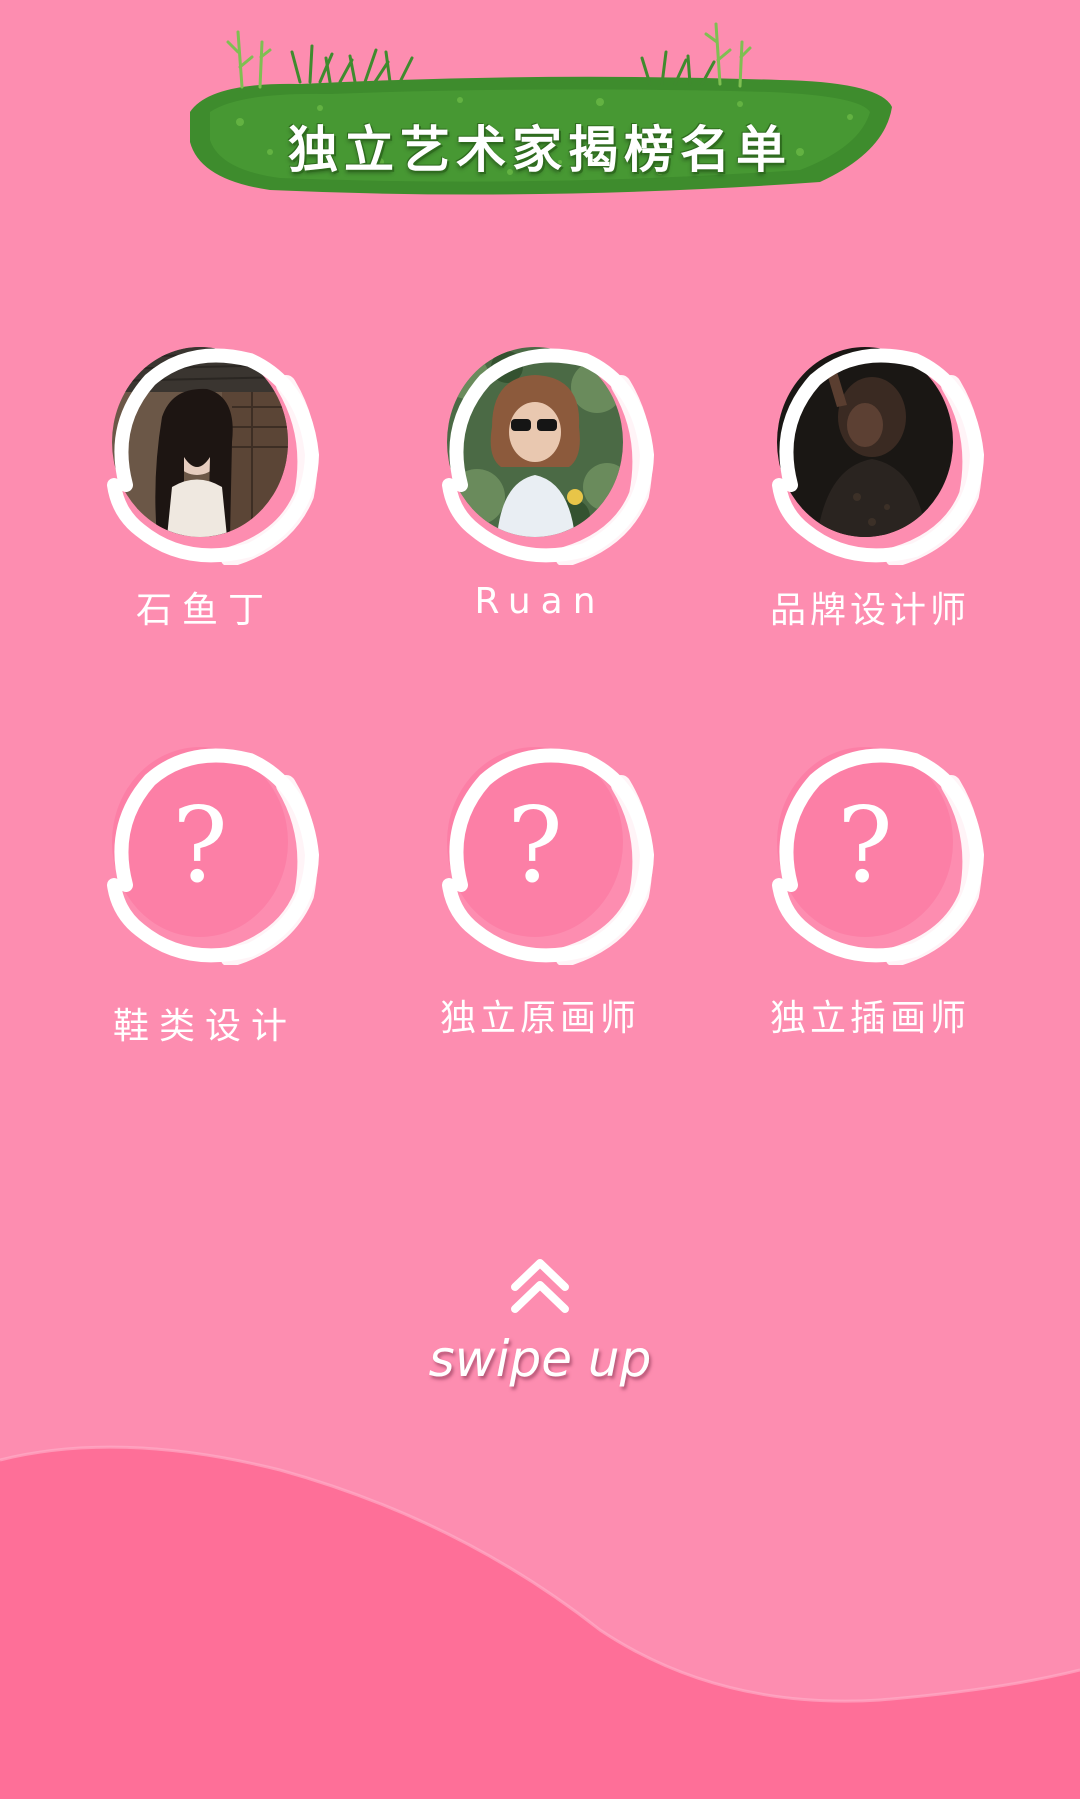 This screenshot has height=1799, width=1080. I want to click on artist-name: Ruan, so click(540, 601).